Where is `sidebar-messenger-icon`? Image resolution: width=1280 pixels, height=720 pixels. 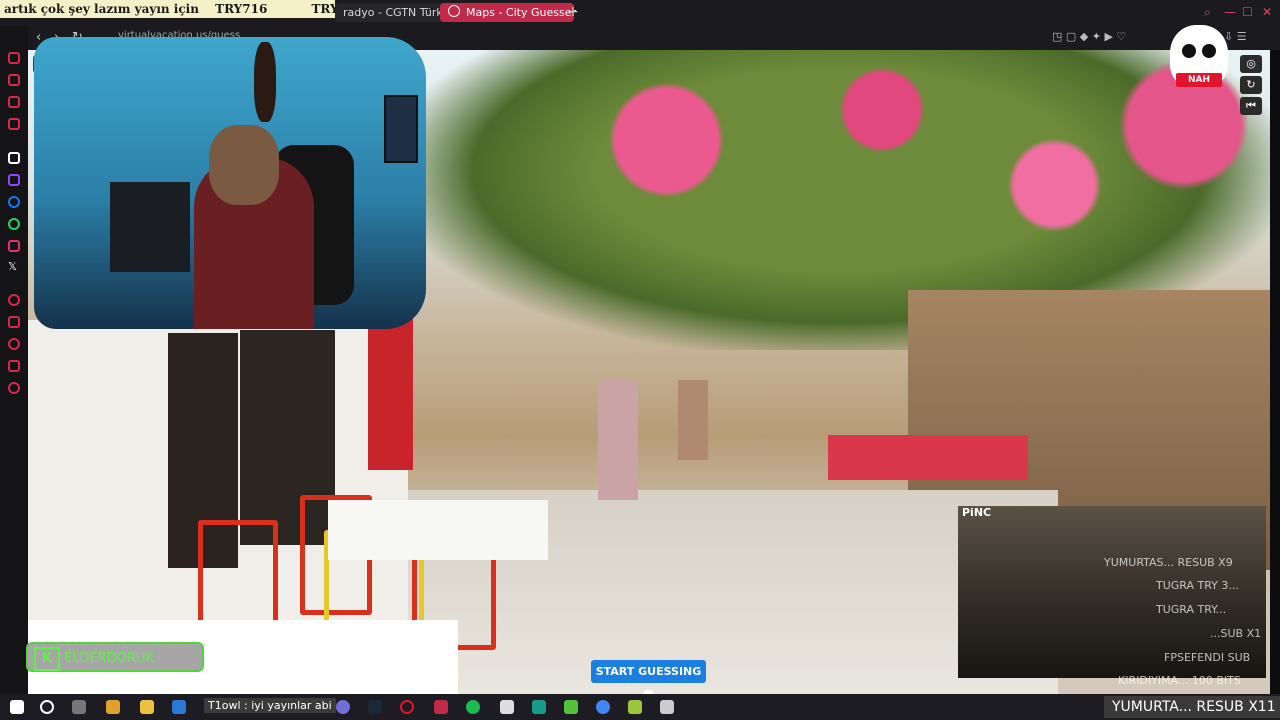
sidebar-messenger-icon is located at coordinates (14, 202).